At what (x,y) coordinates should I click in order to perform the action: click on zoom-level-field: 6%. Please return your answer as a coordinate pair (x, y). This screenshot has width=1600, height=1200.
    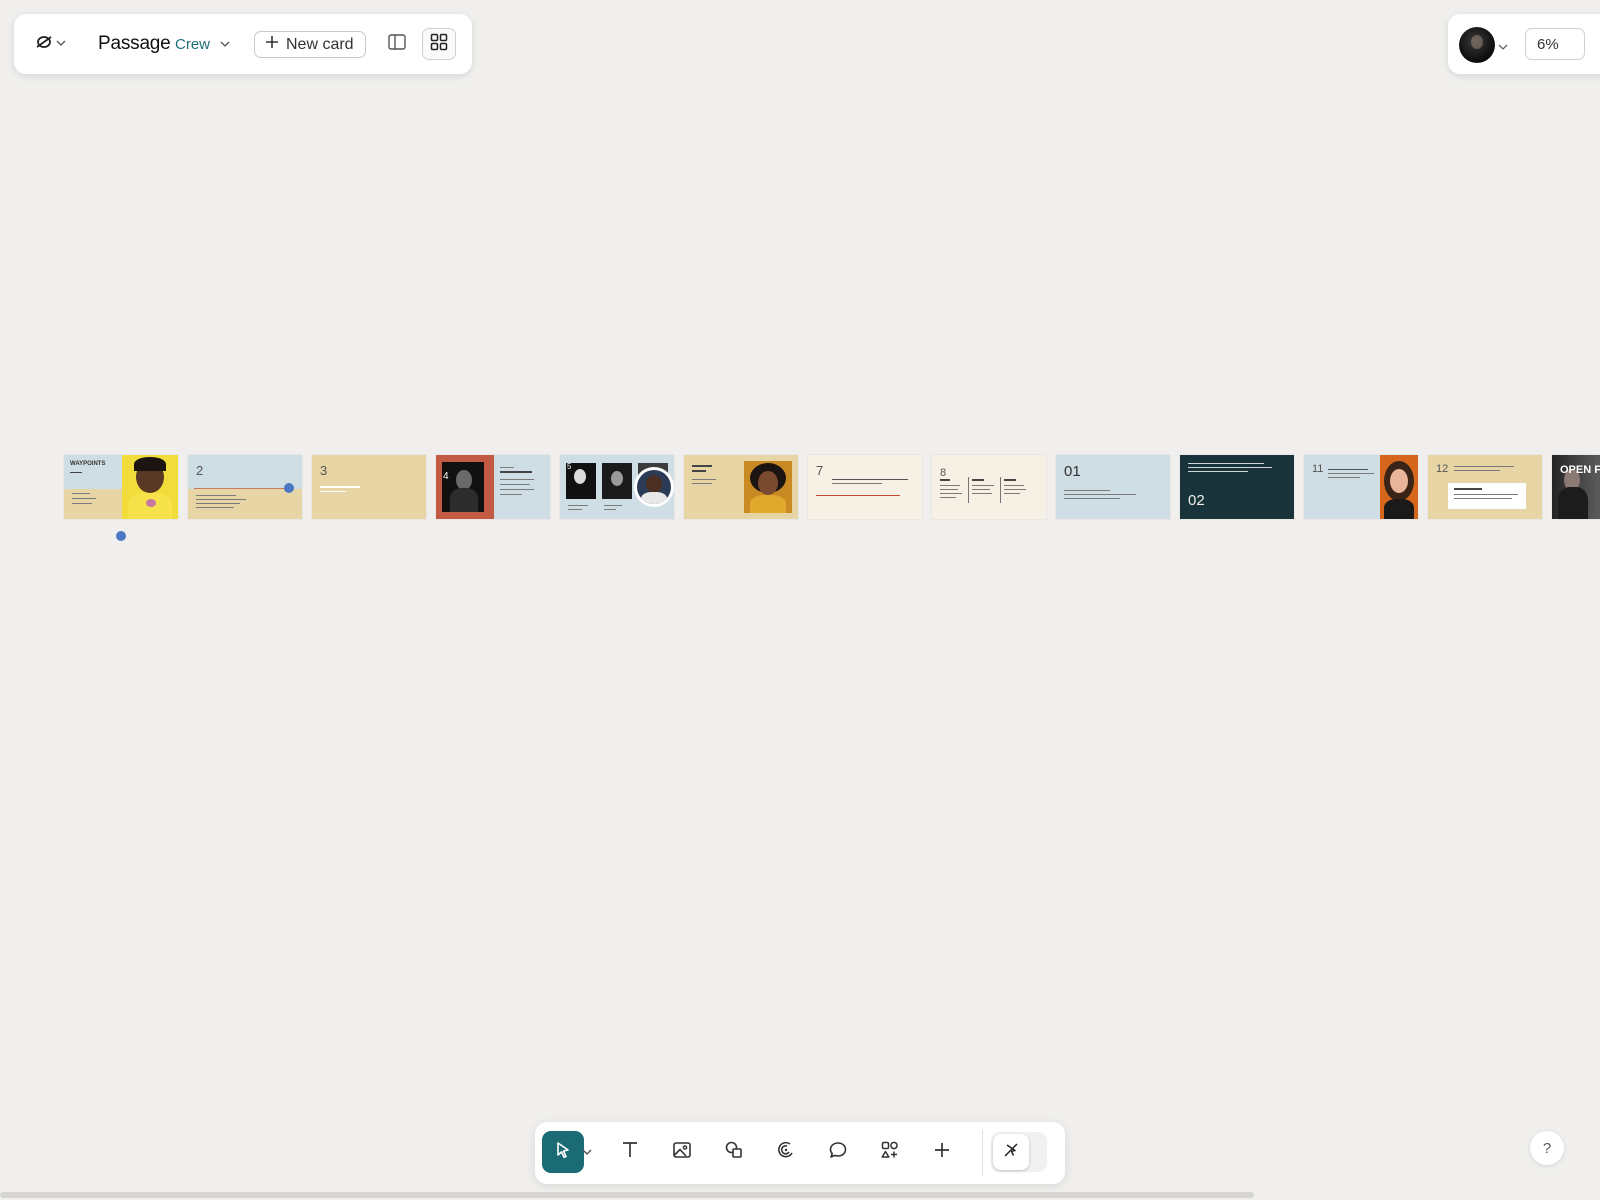
    Looking at the image, I should click on (1555, 44).